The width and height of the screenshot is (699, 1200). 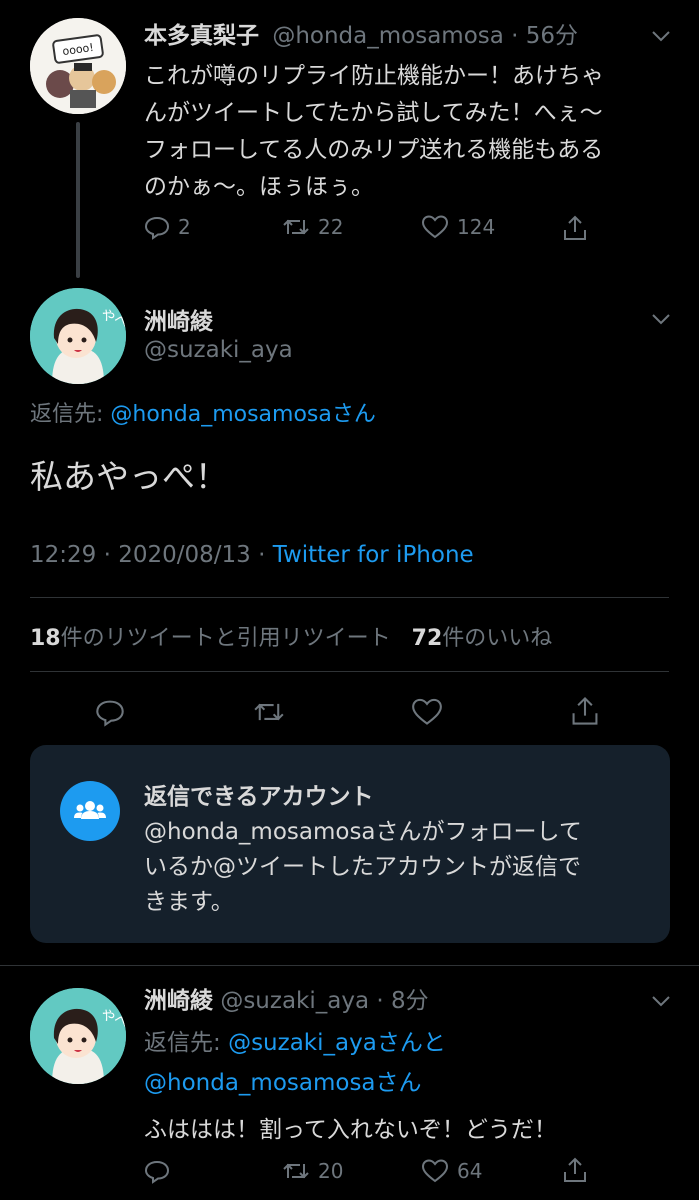 I want to click on like-stat-count: 72, so click(x=427, y=638).